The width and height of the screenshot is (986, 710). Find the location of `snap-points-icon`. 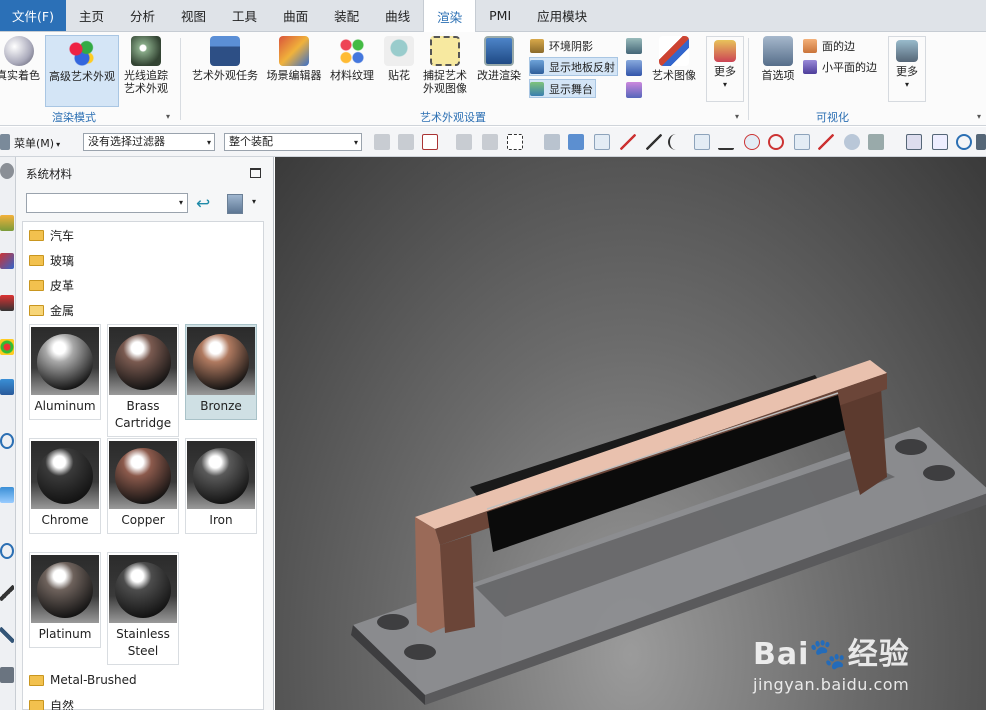

snap-points-icon is located at coordinates (602, 142).